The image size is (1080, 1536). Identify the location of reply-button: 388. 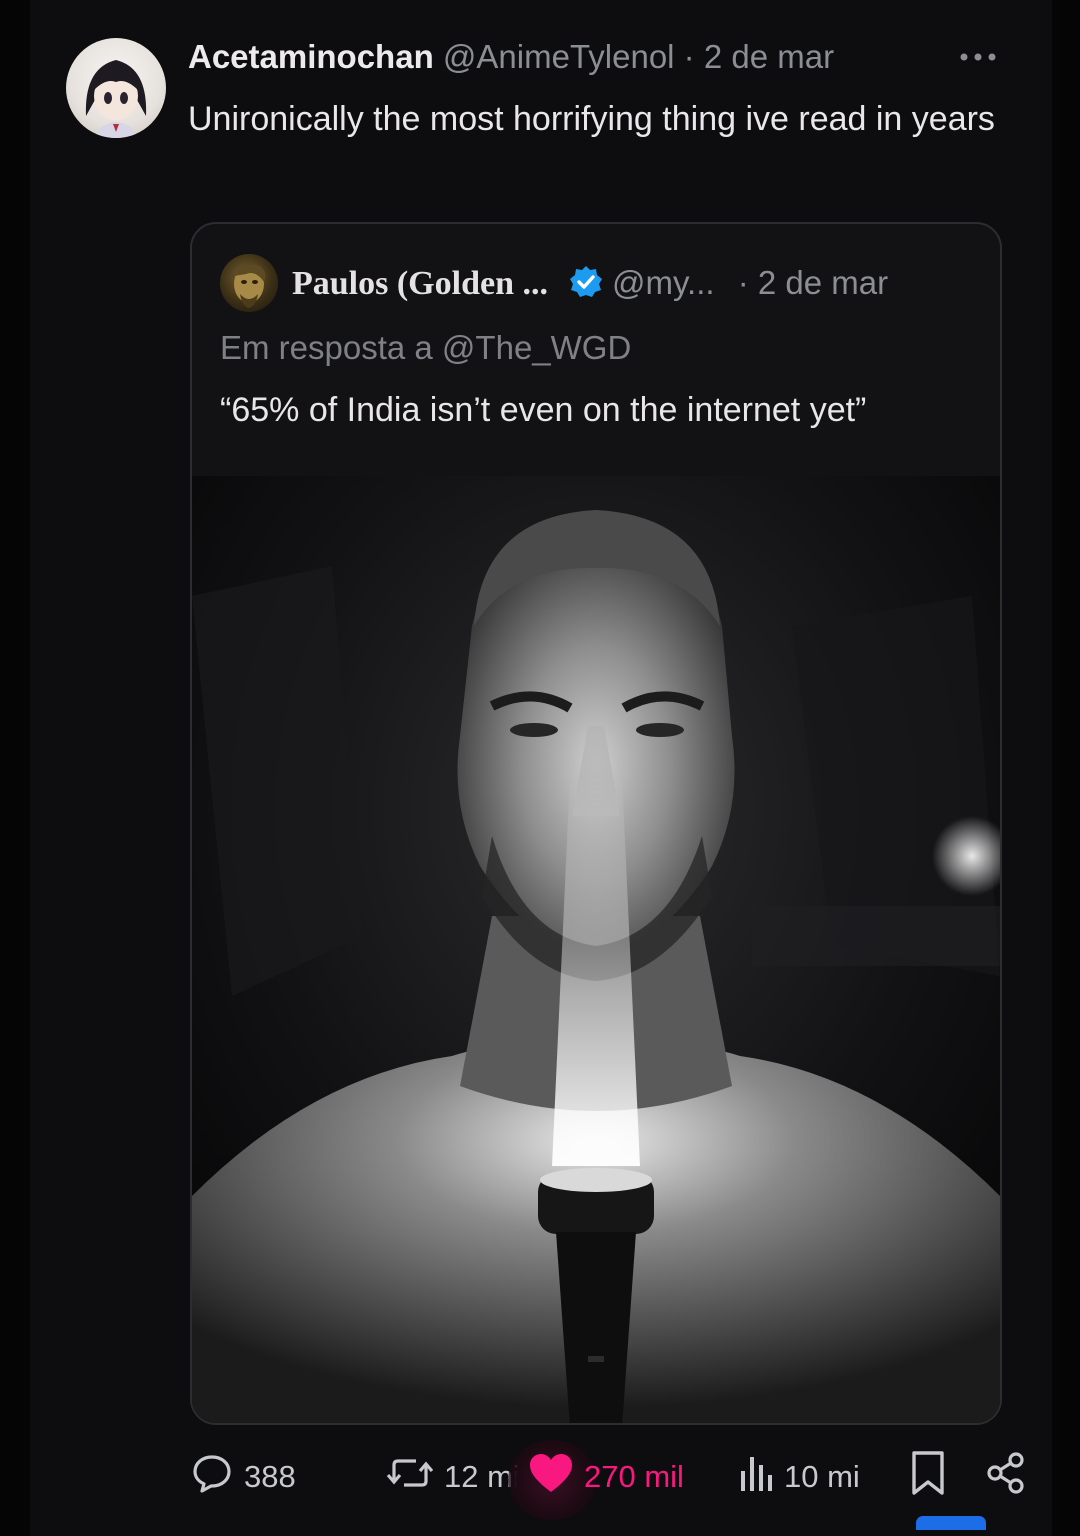
(243, 1477).